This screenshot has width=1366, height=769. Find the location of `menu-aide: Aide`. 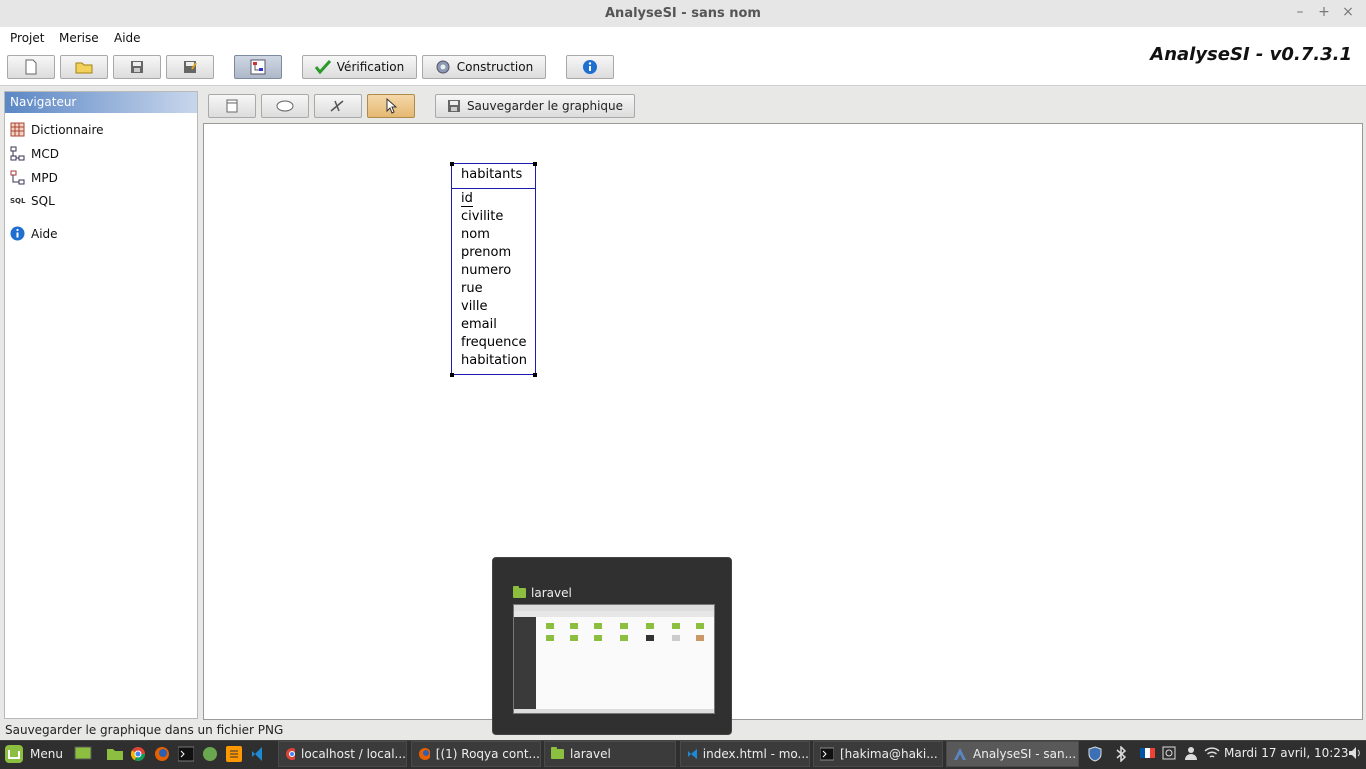

menu-aide: Aide is located at coordinates (127, 38).